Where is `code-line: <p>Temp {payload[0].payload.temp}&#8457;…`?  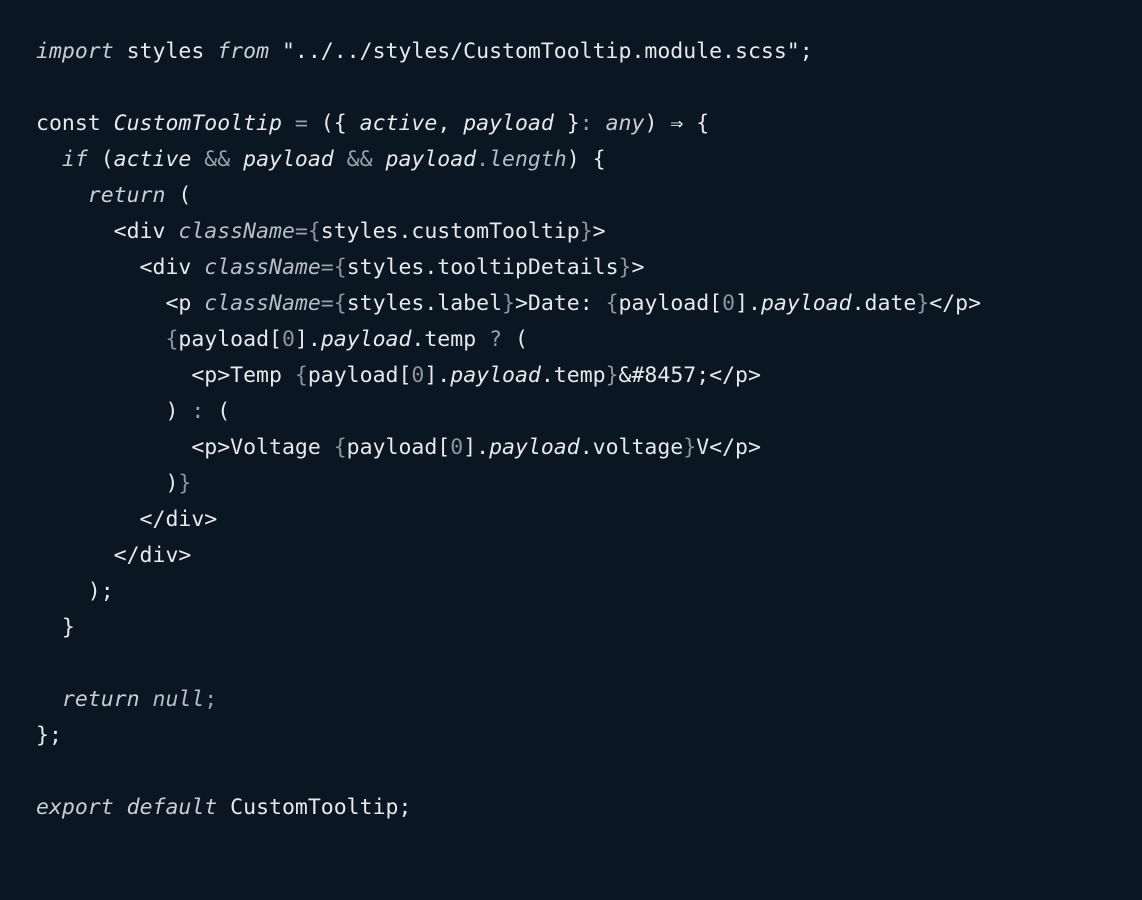 code-line: <p>Temp {payload[0].payload.temp}&#8457;… is located at coordinates (589, 376).